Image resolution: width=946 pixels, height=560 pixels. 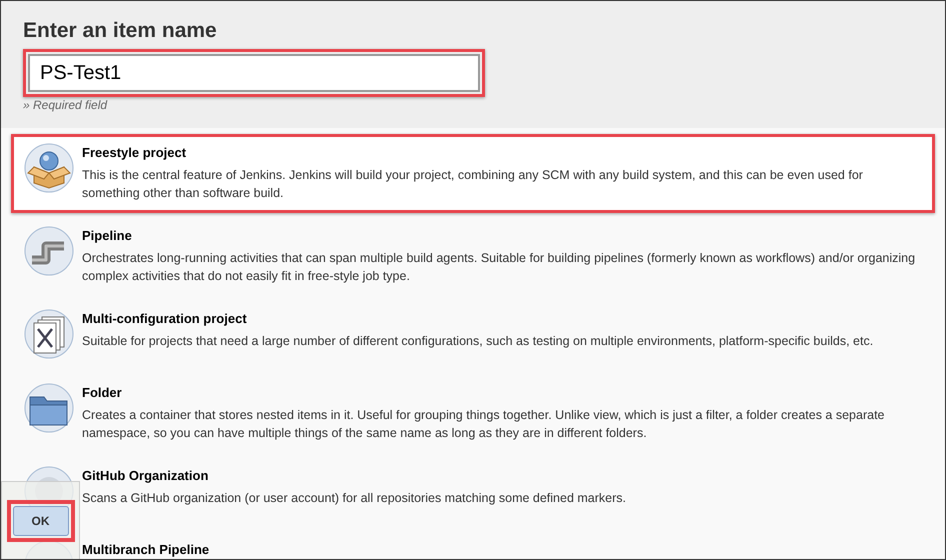 I want to click on item-type-description: Suitable for projects that need a large number of different configurations, such as testing on multiple environments, platform-specific builds, etc., so click(x=478, y=341).